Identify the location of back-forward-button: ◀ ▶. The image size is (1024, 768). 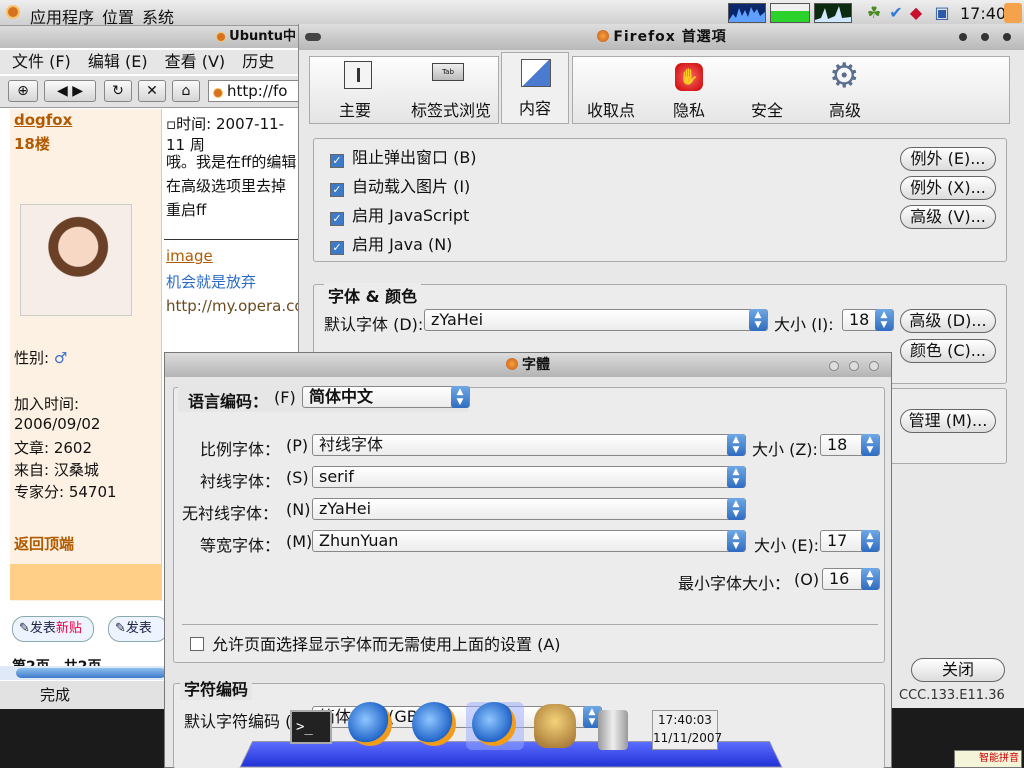
(70, 91).